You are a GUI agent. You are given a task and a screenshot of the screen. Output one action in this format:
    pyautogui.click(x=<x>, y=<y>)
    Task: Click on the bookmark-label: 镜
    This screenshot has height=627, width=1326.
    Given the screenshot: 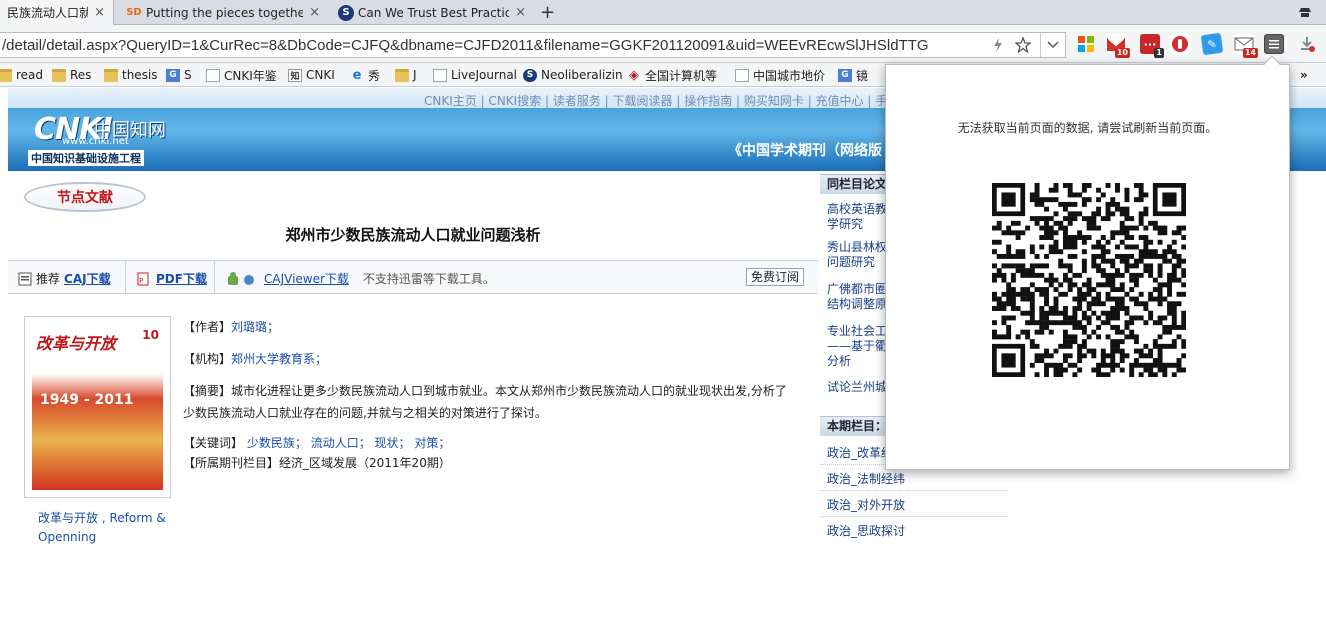 What is the action you would take?
    pyautogui.click(x=862, y=75)
    